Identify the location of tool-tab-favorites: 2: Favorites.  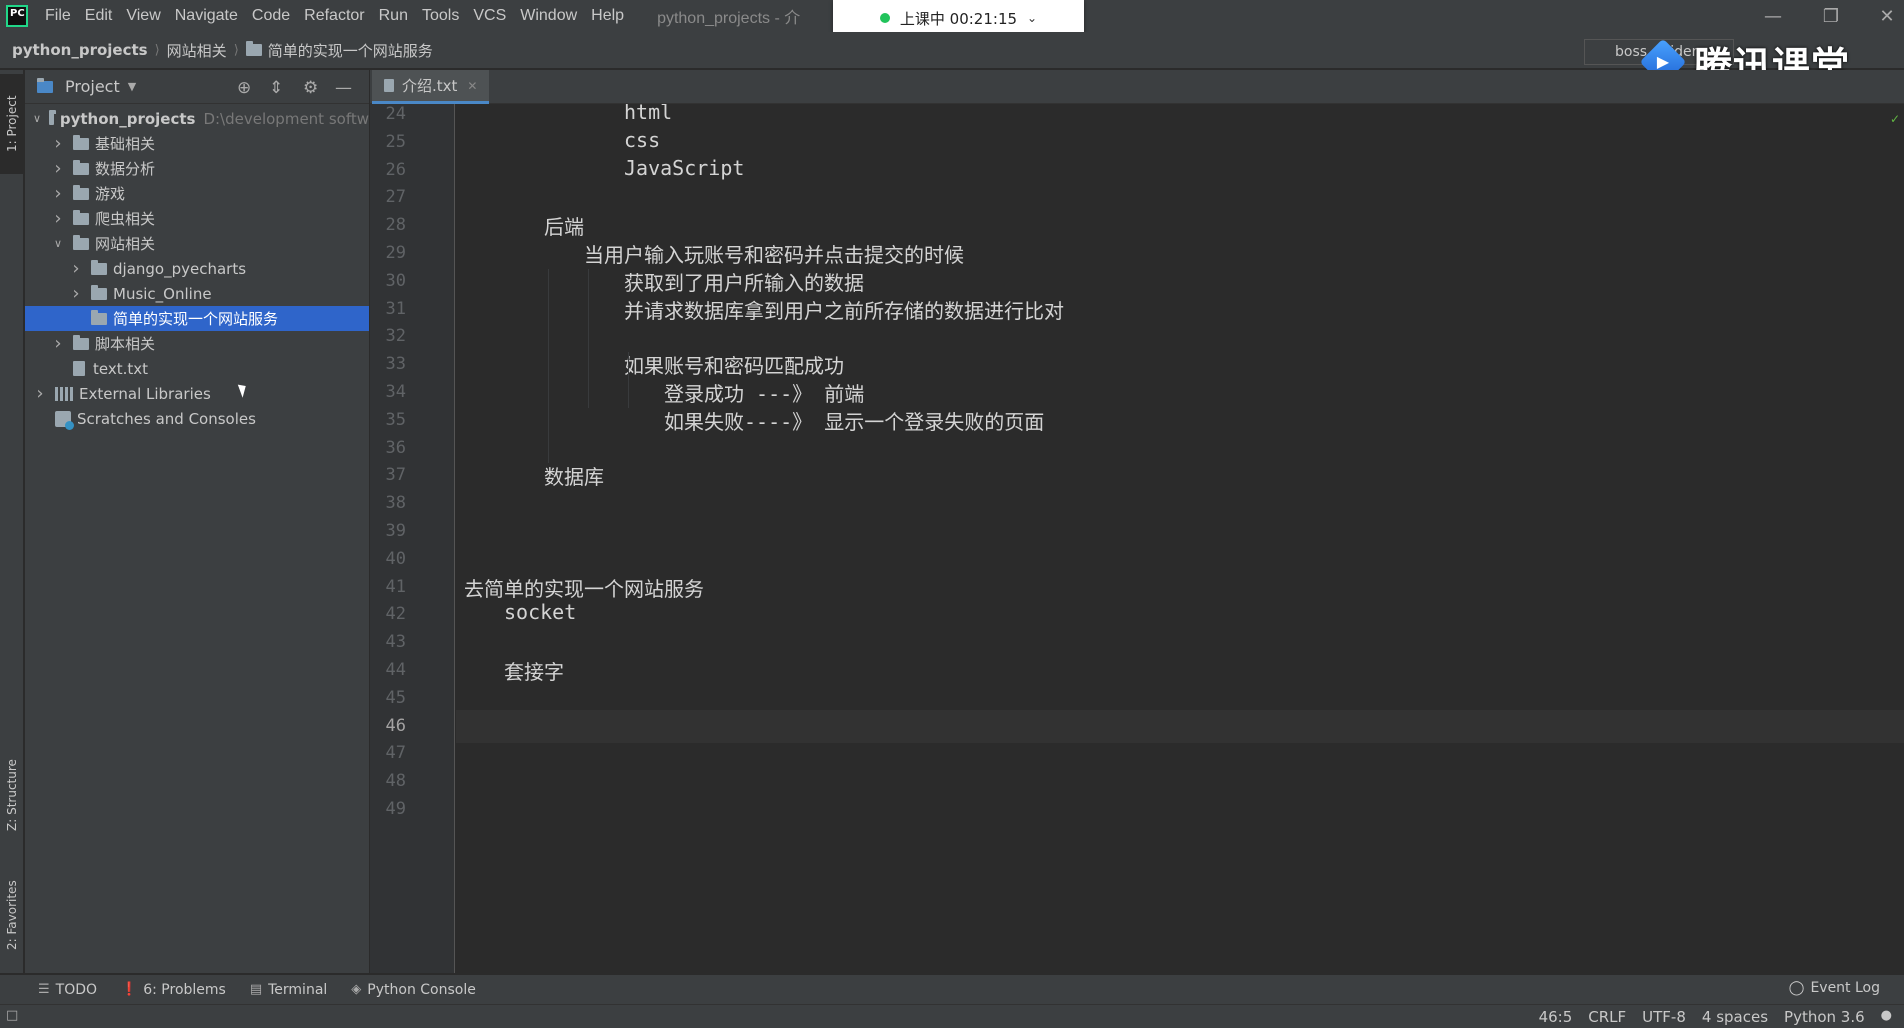
(12, 915).